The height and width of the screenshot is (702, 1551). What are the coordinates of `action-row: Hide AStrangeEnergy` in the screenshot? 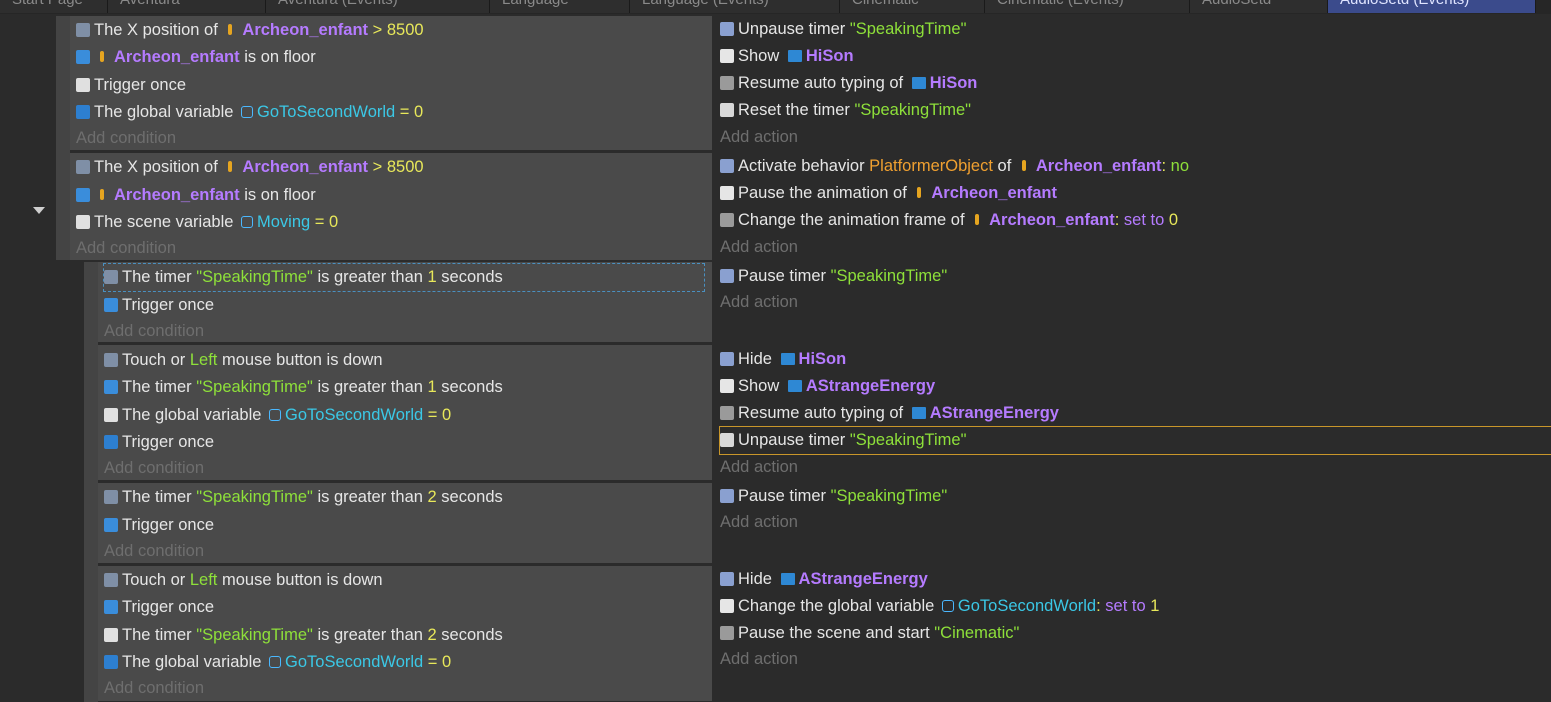 It's located at (824, 579).